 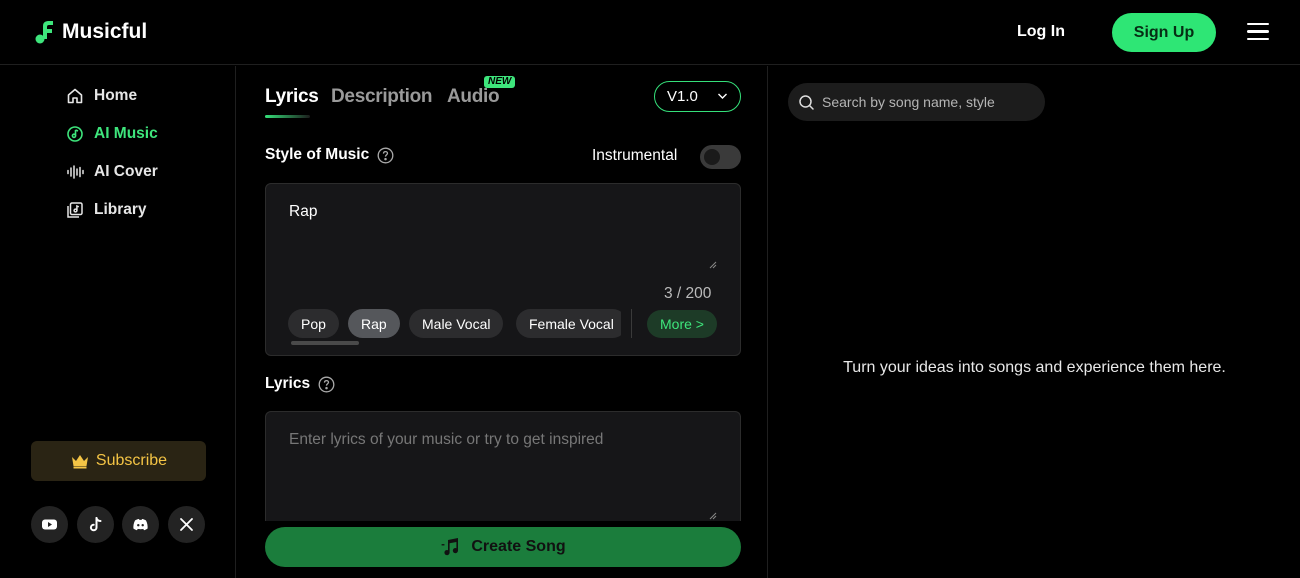 I want to click on style-chip-female-vocal: Female Vocal, so click(x=568, y=323).